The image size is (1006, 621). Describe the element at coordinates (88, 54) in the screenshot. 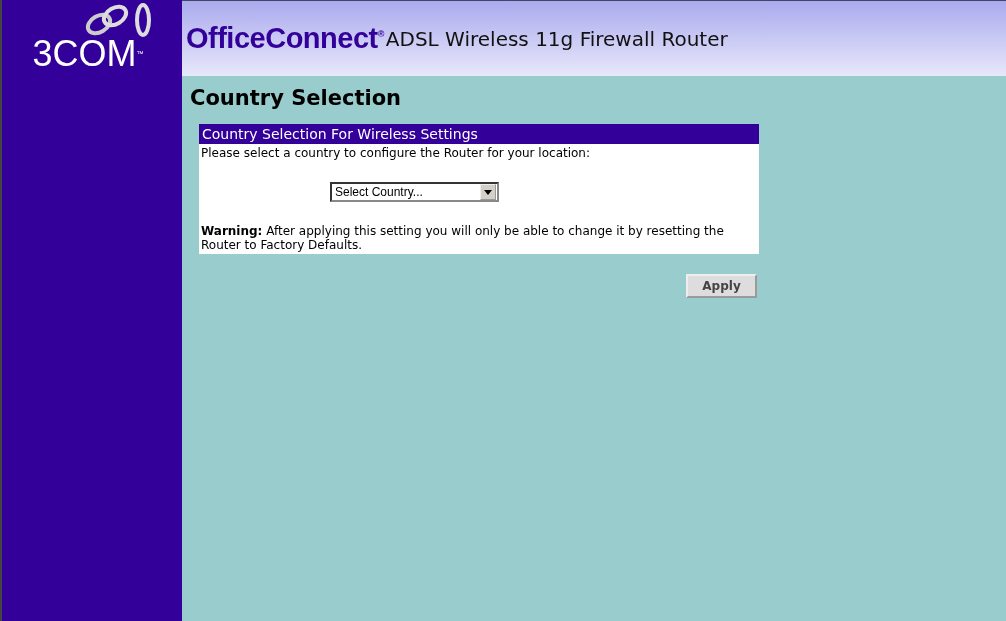

I see `logo: 3COM$^{™}$` at that location.